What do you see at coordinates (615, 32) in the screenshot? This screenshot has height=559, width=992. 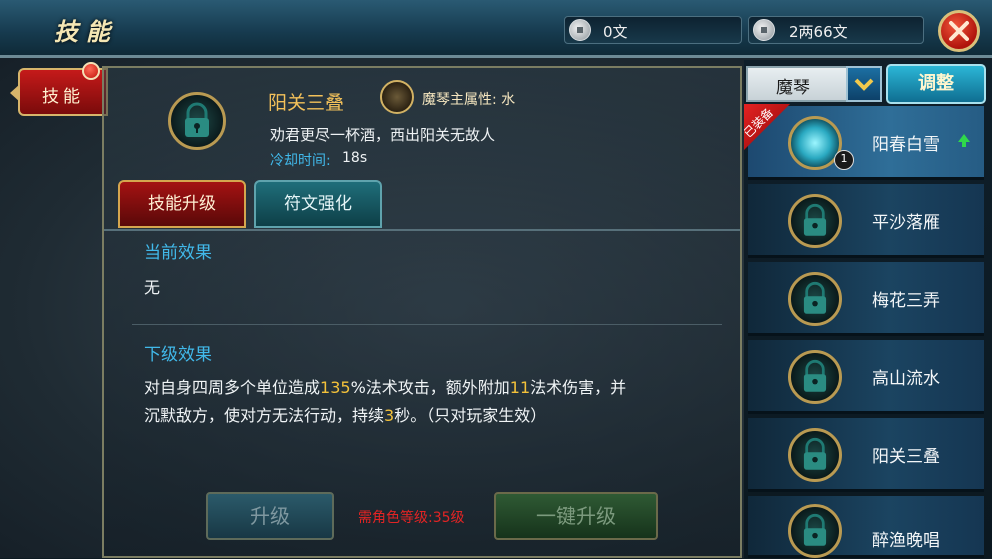 I see `copper-balance-text: 0文` at bounding box center [615, 32].